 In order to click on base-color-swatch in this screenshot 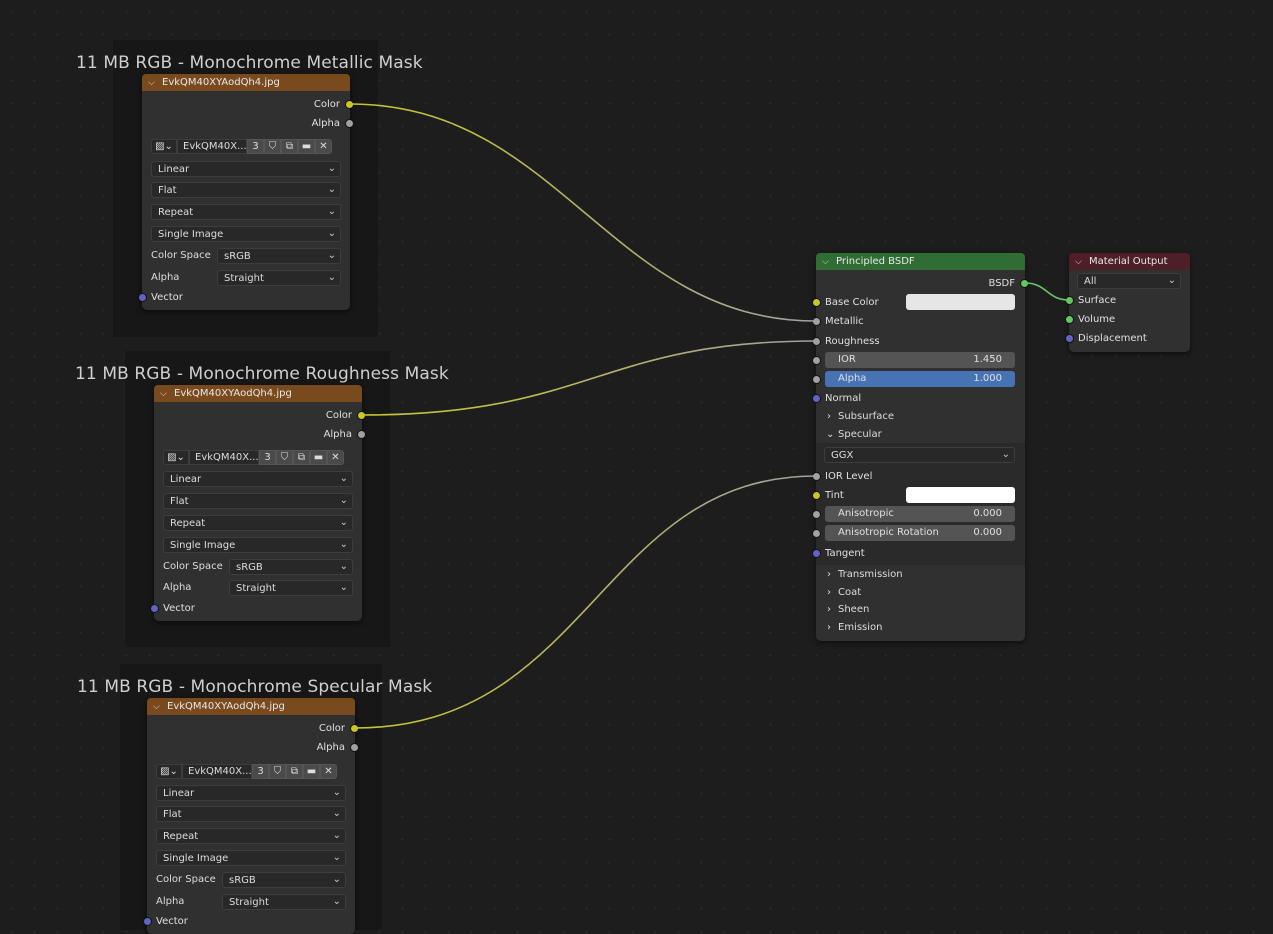, I will do `click(960, 302)`.